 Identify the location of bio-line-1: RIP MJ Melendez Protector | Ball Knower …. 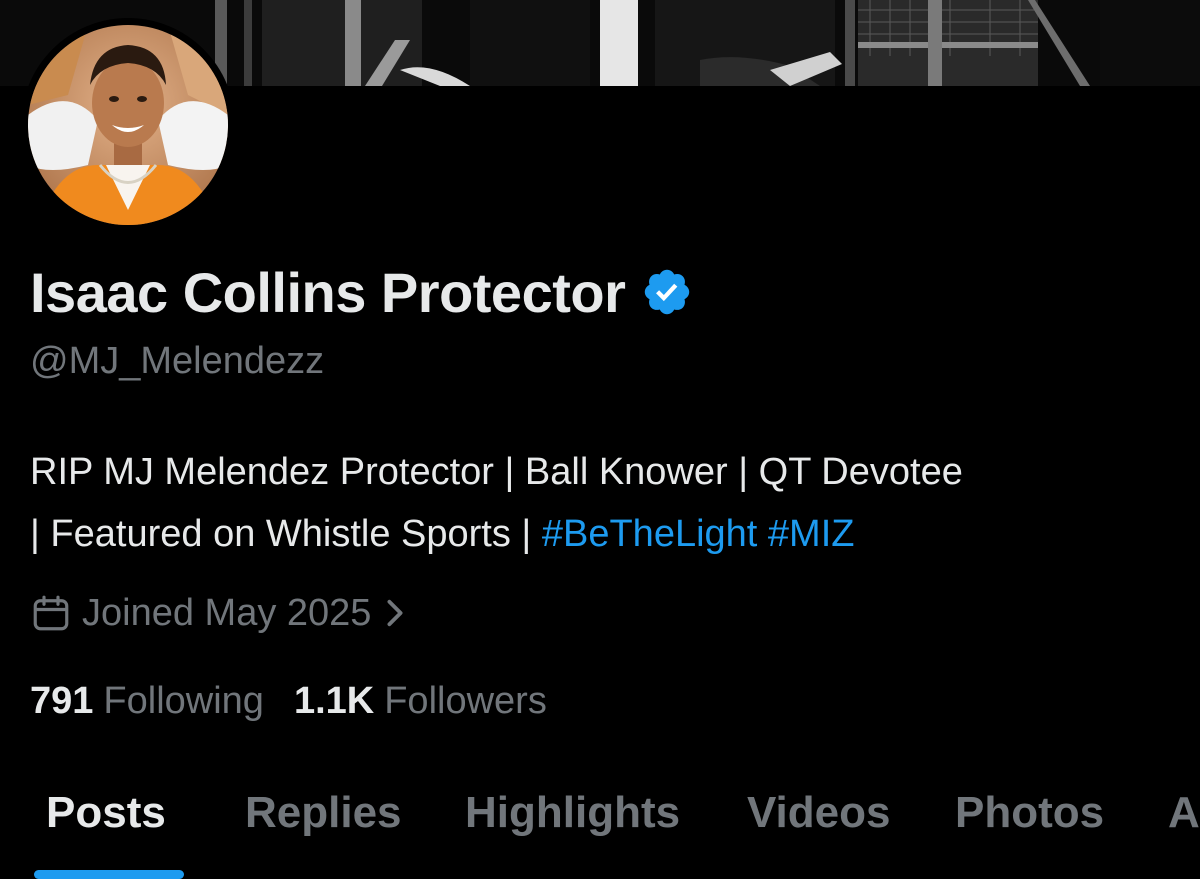
(496, 472).